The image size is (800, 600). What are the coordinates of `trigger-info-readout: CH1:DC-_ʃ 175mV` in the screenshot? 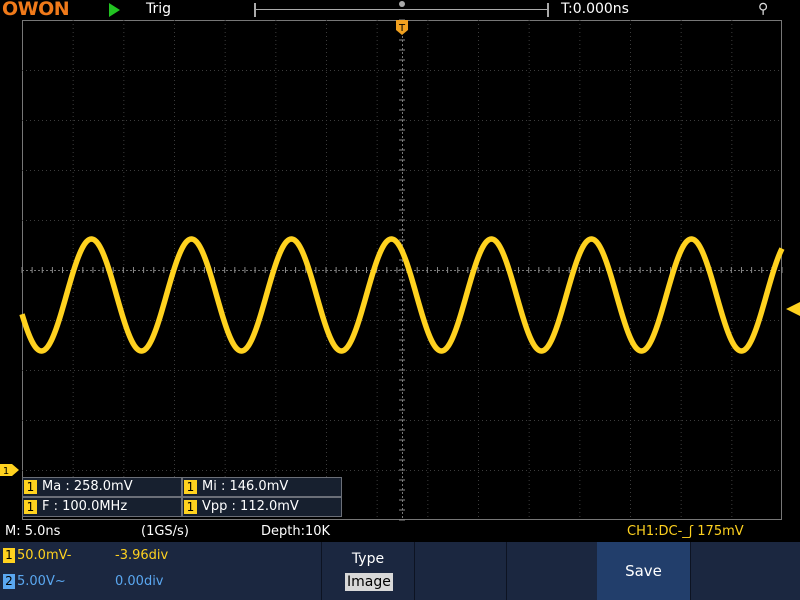 It's located at (685, 531).